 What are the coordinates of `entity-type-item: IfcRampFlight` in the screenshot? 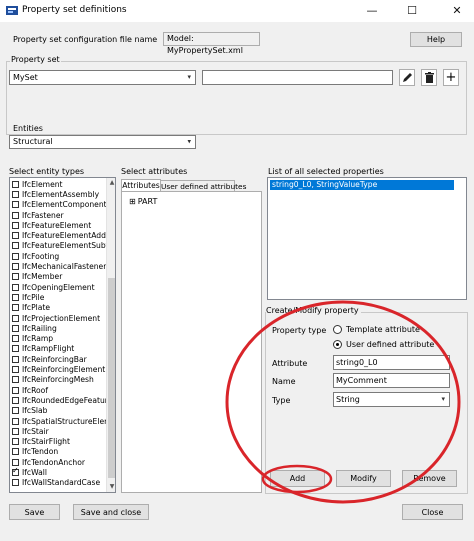 It's located at (43, 349).